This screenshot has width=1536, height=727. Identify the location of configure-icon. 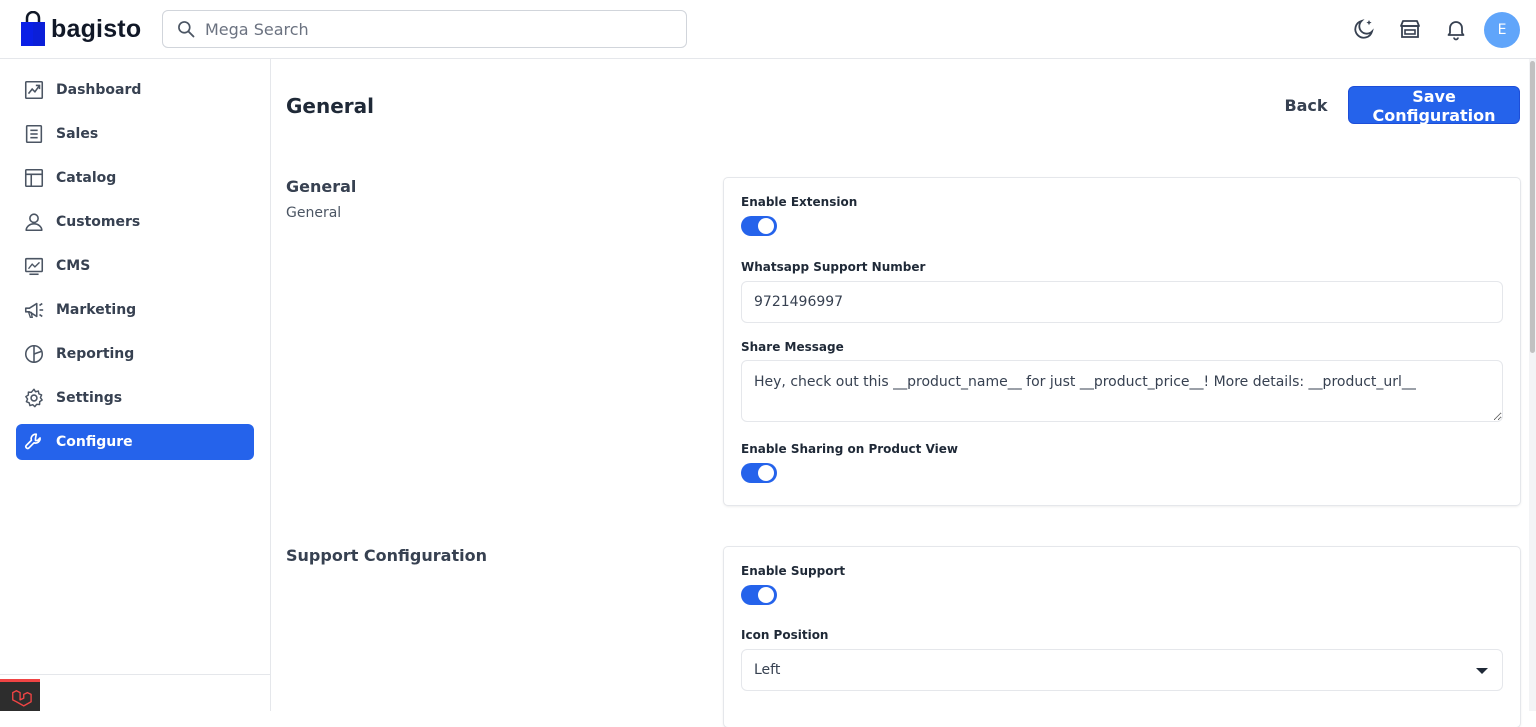
(33, 441).